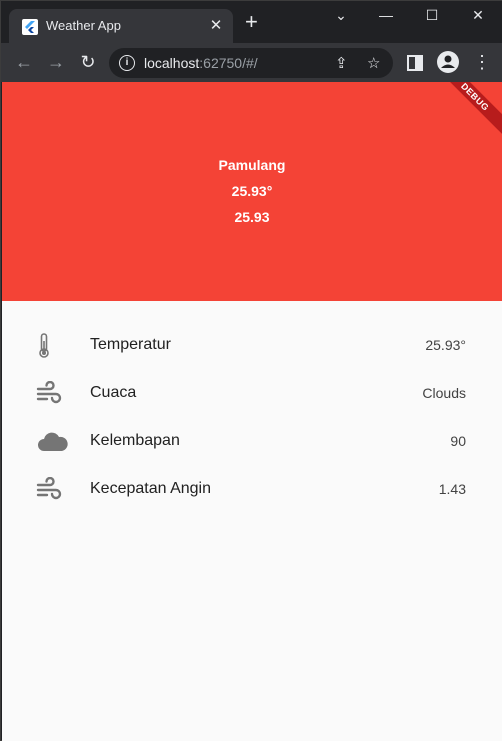 The height and width of the screenshot is (741, 502). I want to click on list-item: Kelembapan 90, so click(252, 441).